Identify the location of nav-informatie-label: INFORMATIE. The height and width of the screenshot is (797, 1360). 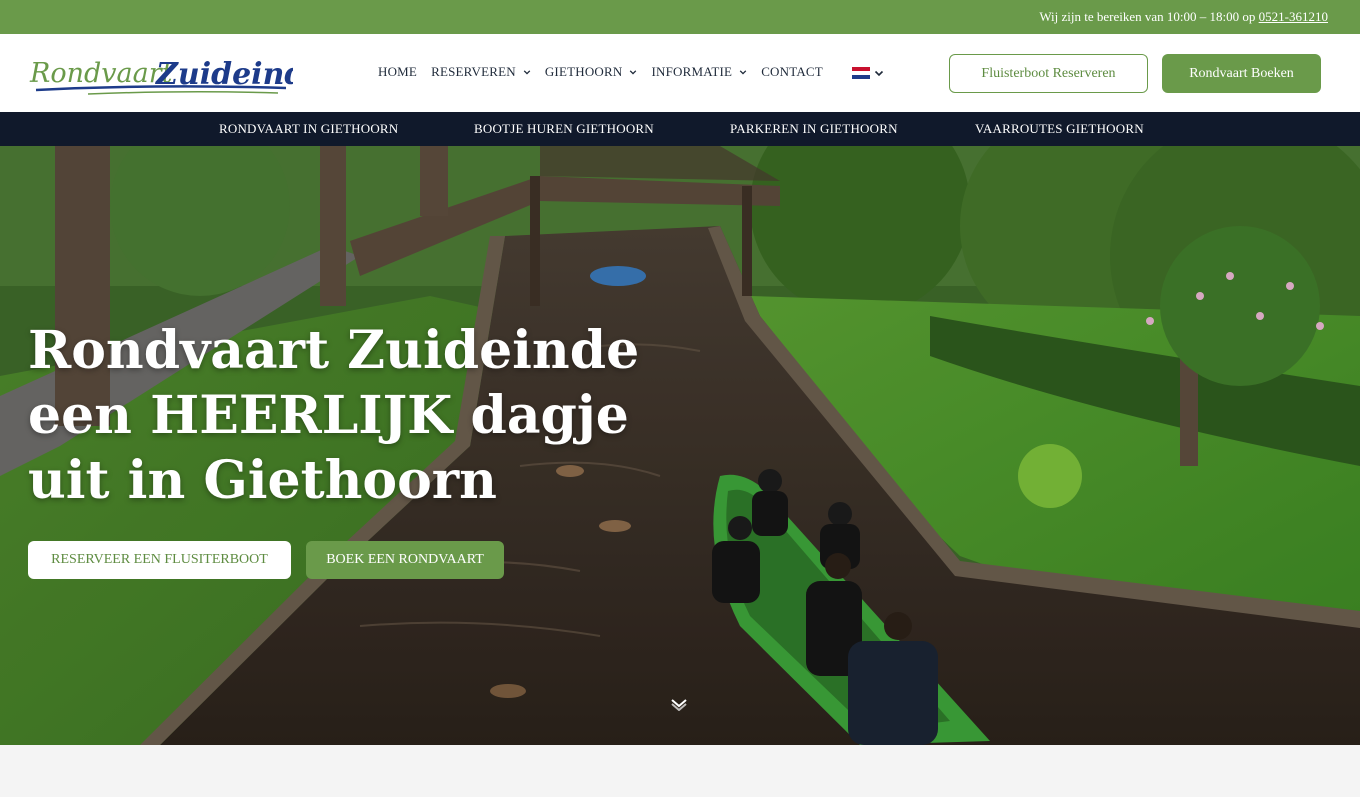
(692, 71).